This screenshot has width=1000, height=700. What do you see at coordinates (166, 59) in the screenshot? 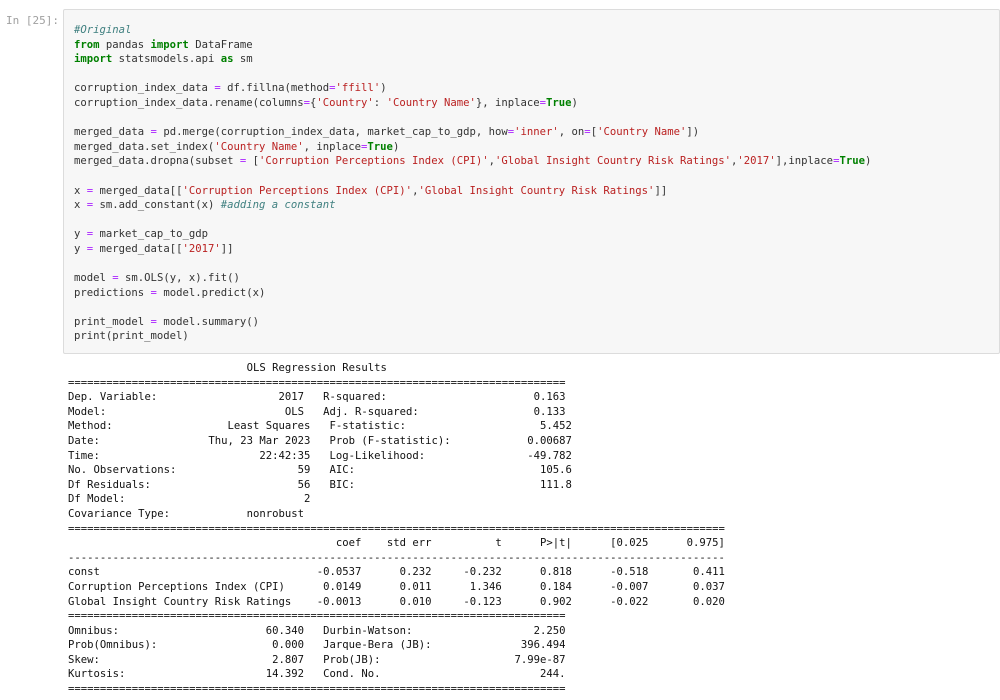
I see `code-token: statsmodels.api` at bounding box center [166, 59].